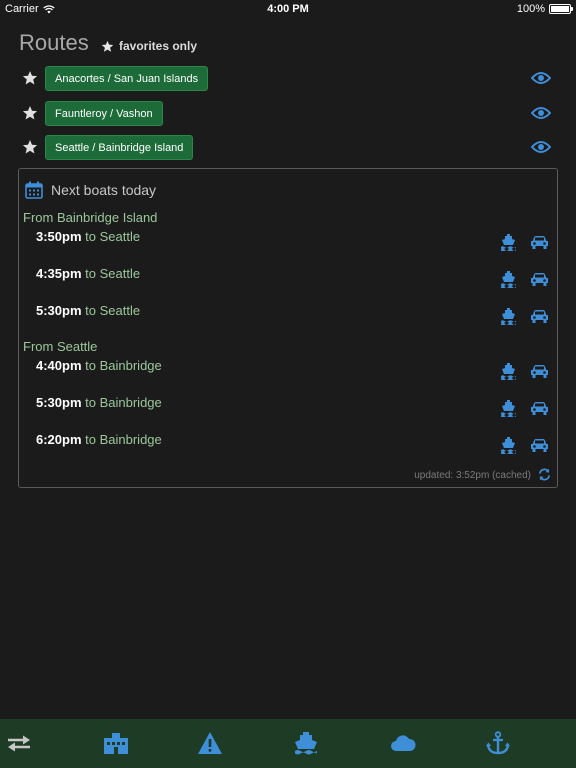 This screenshot has height=768, width=576. What do you see at coordinates (104, 190) in the screenshot?
I see `panel-title: Next boats today` at bounding box center [104, 190].